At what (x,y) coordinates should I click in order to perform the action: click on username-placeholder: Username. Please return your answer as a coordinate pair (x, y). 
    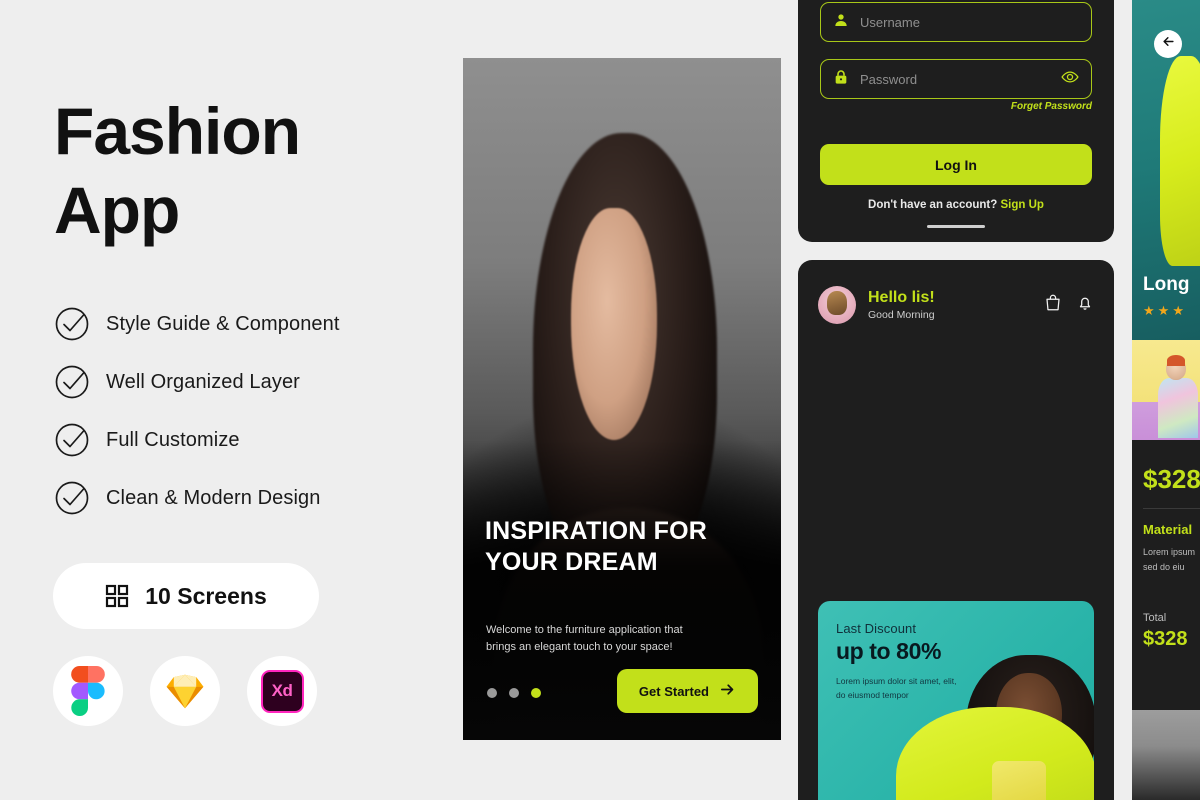
    Looking at the image, I should click on (890, 22).